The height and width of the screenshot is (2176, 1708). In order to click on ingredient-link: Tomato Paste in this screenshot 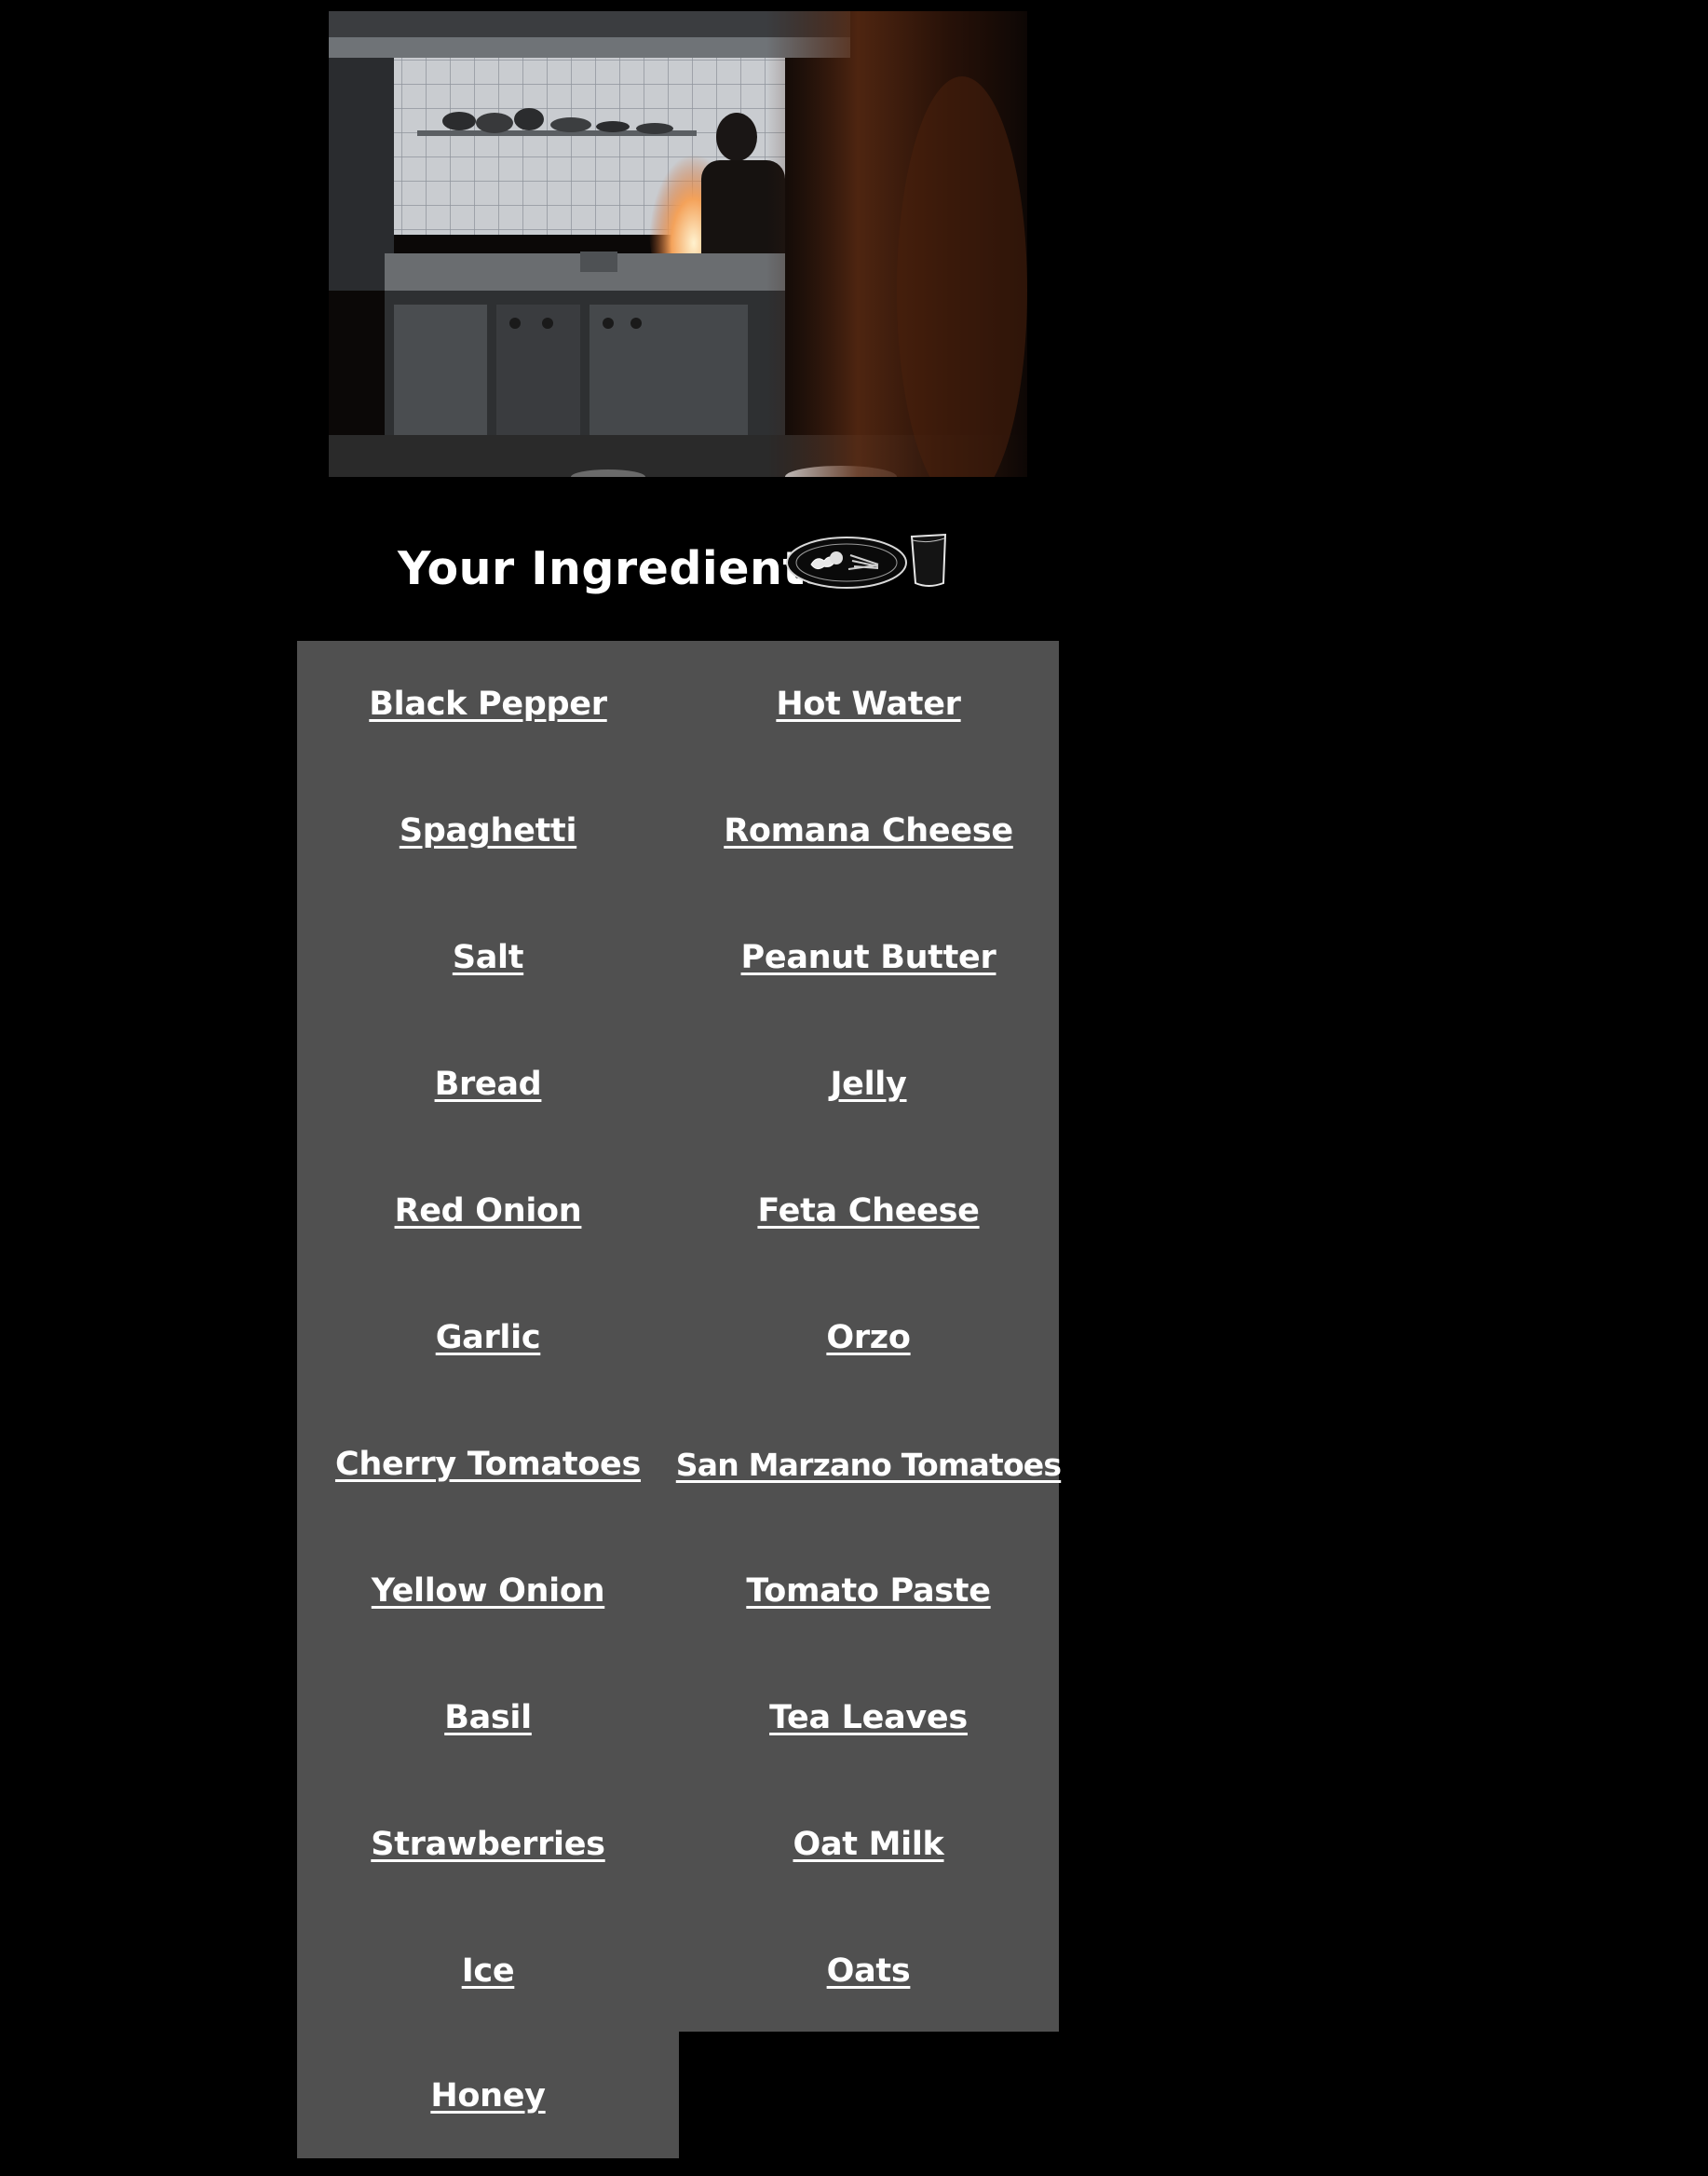, I will do `click(868, 1591)`.